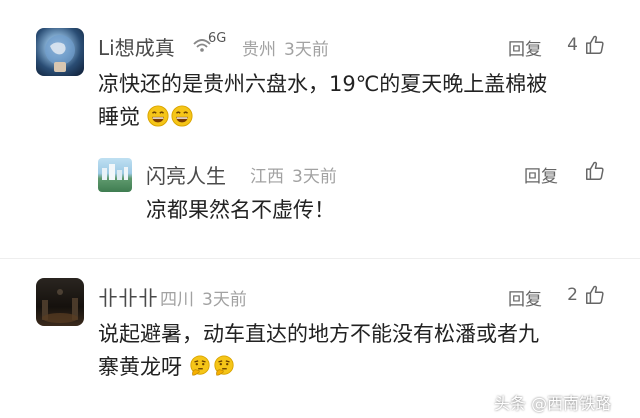  Describe the element at coordinates (186, 174) in the screenshot. I see `comment-username: 闪亮人生` at that location.